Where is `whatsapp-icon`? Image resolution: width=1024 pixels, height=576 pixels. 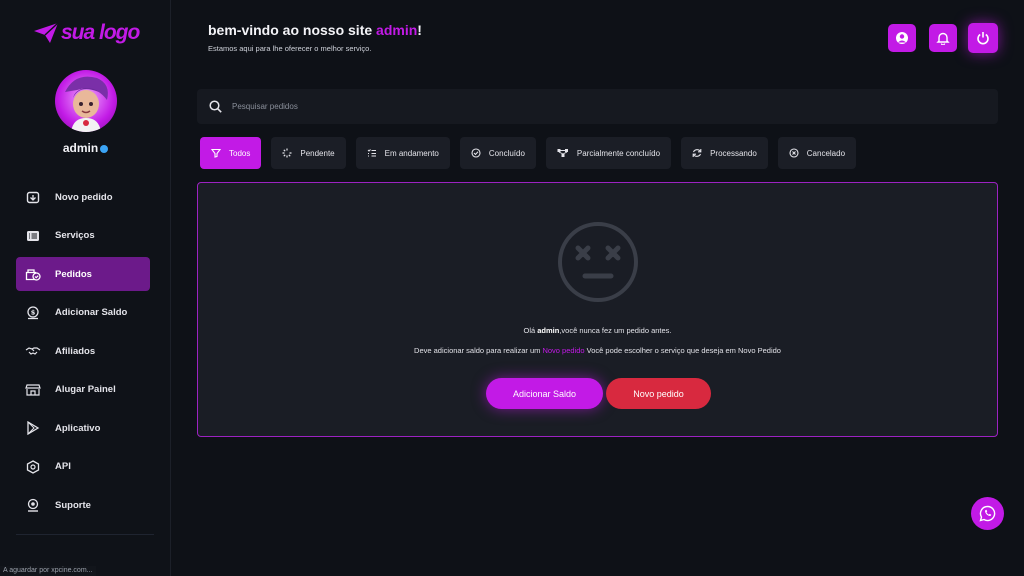 whatsapp-icon is located at coordinates (987, 513).